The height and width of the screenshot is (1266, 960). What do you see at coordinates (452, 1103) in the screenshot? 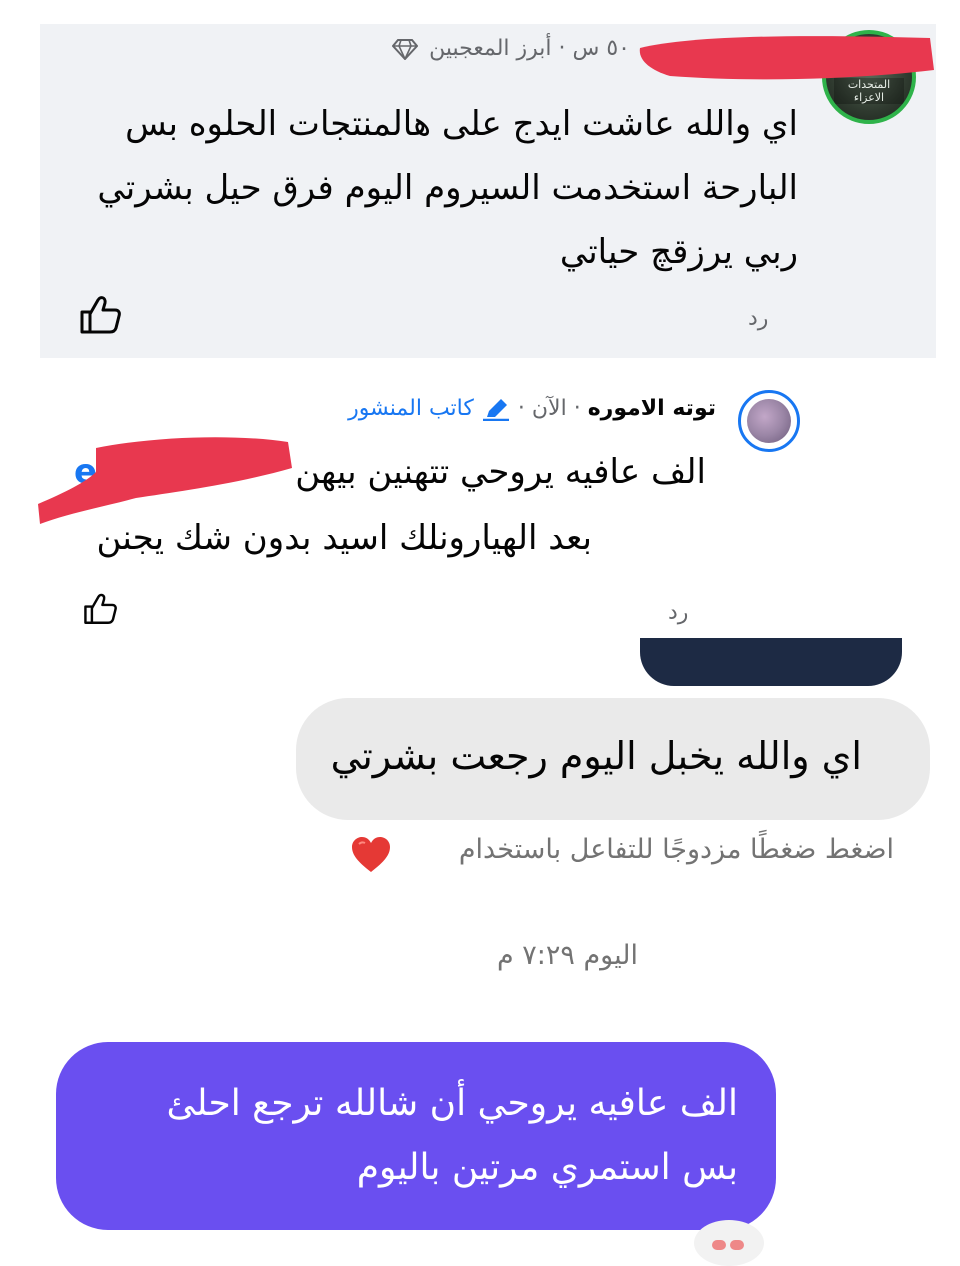
I see `outgoing-line: الف عافيه يروحي أن شالله ترجع احلئ` at bounding box center [452, 1103].